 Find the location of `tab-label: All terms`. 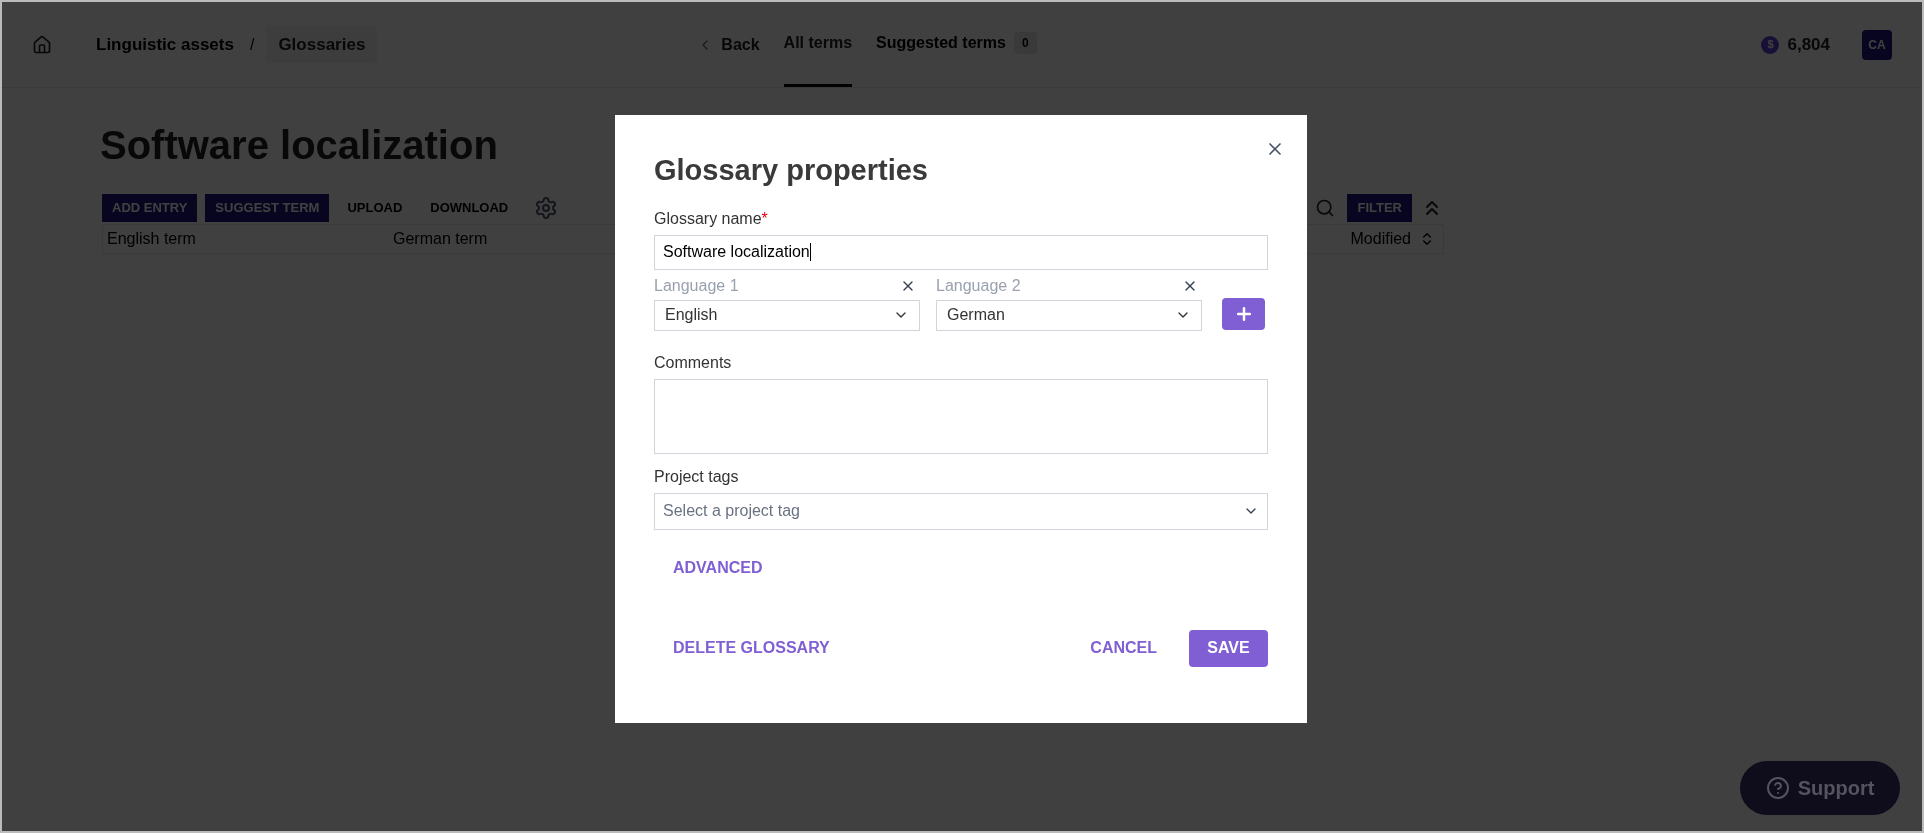

tab-label: All terms is located at coordinates (818, 43).